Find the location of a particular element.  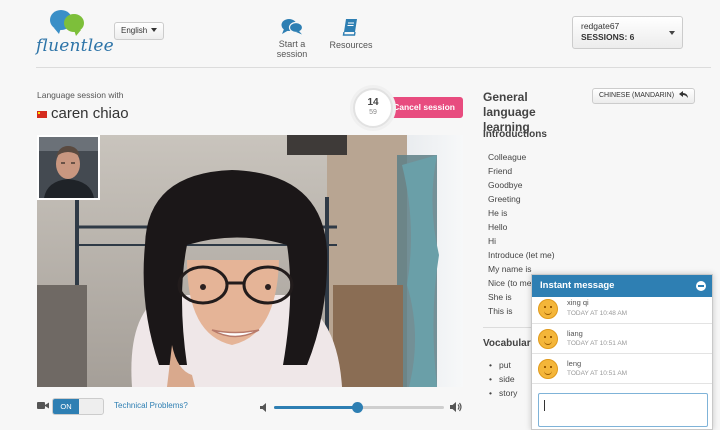

lesson-language-button: CHINESE (MANDARIN) is located at coordinates (644, 96).